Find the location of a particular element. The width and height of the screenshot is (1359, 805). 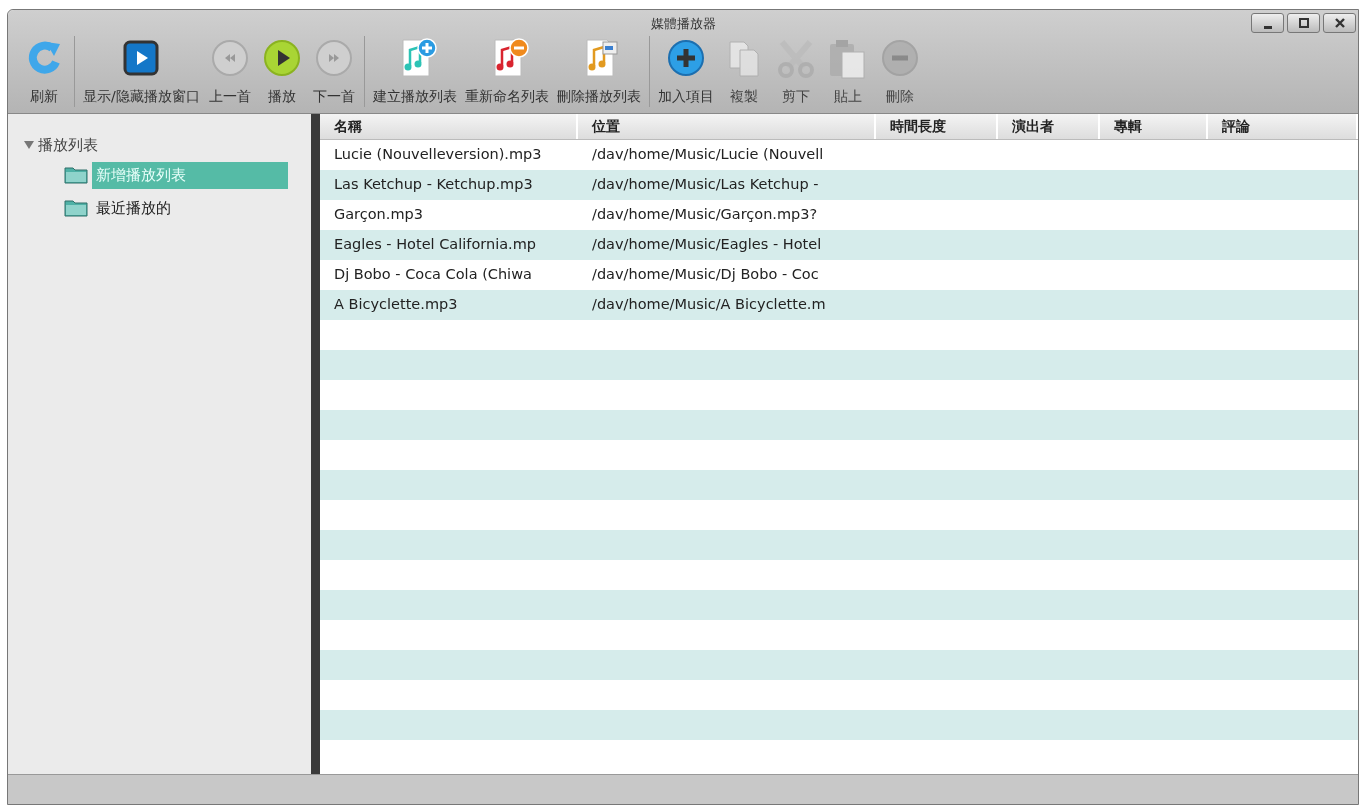

table-cell-text: Lucie (Nouvelleversion).mp3 is located at coordinates (438, 154).